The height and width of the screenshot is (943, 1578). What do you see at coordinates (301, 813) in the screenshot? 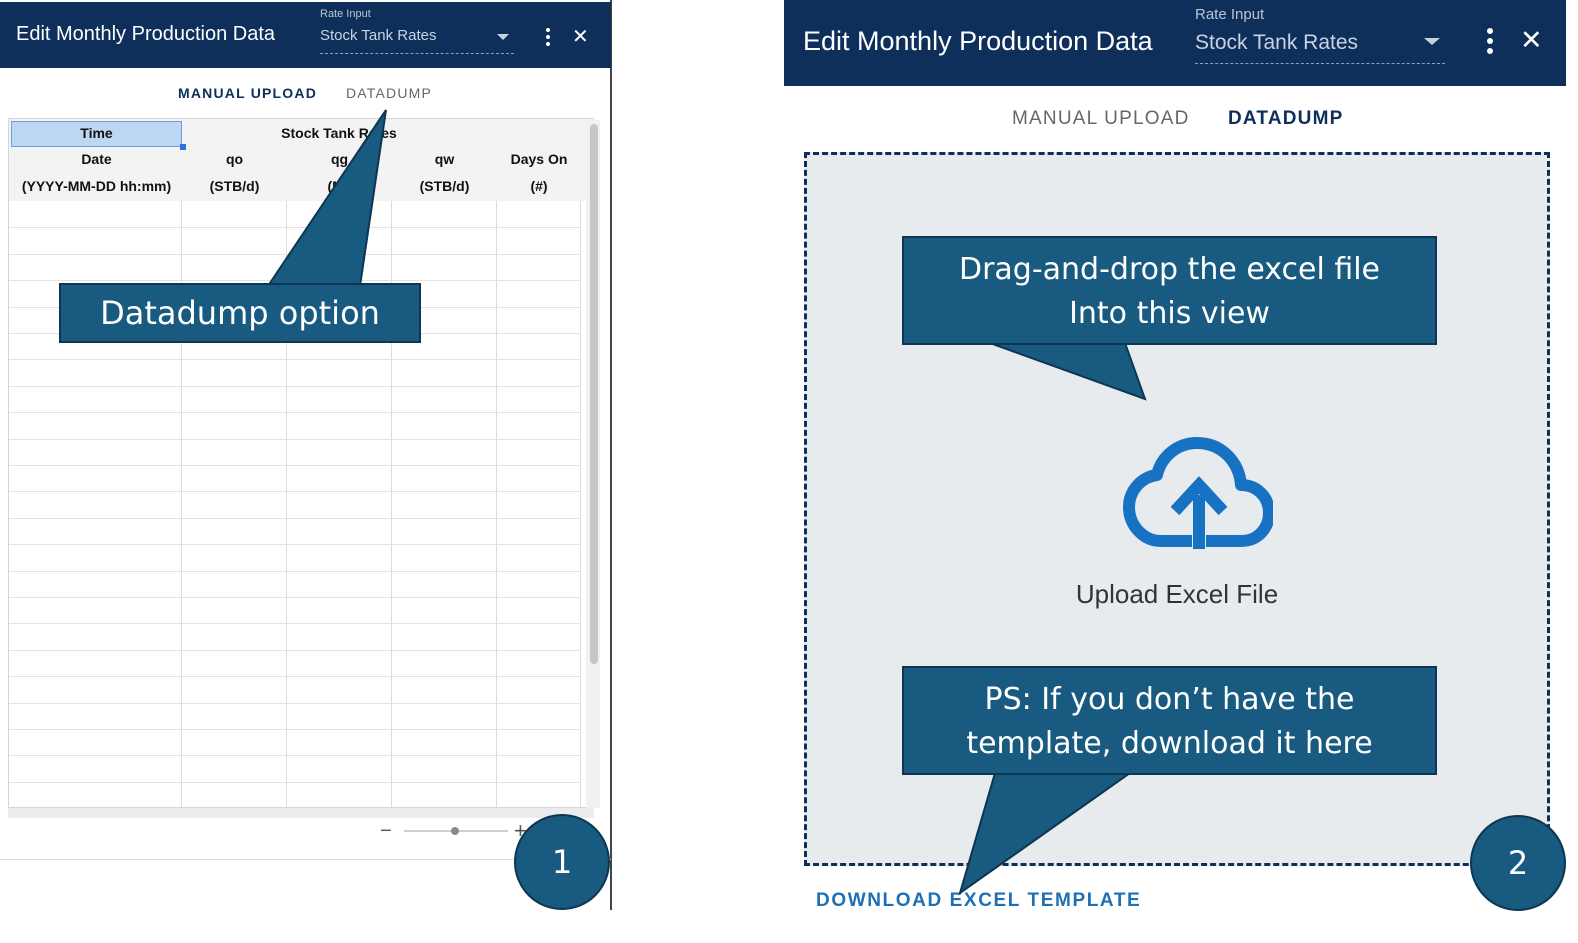
I see `horizontal-scrollbar` at bounding box center [301, 813].